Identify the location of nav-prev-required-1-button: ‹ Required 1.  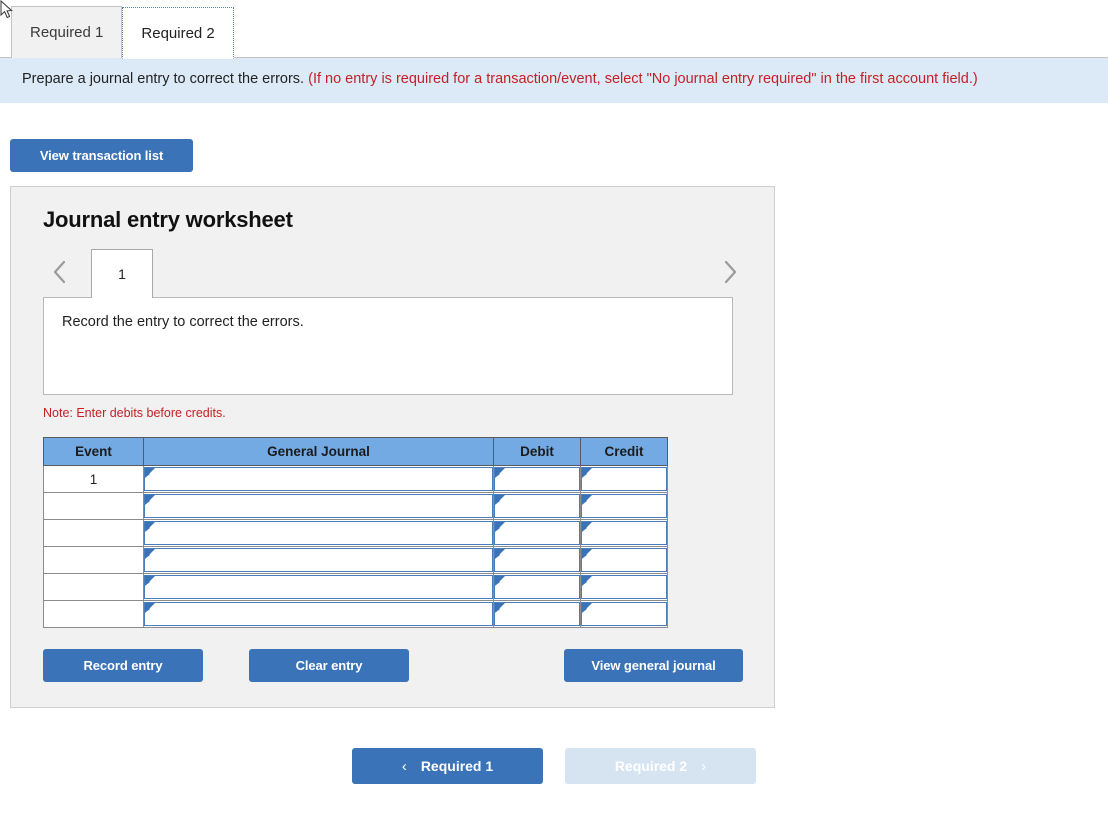
(447, 766).